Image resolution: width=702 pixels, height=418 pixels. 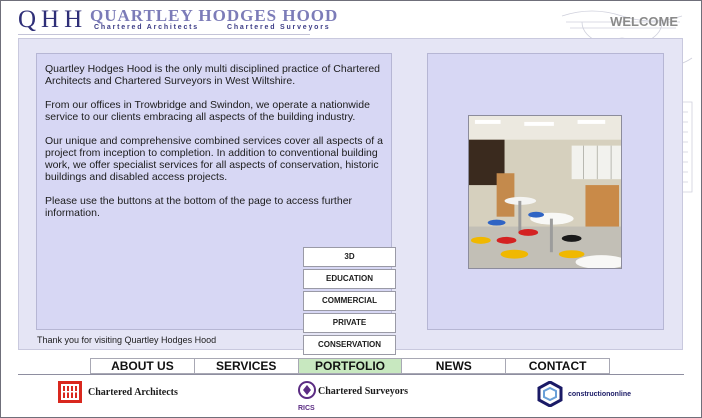 I want to click on portfolio-item-commercial: COMMERCIAL, so click(x=349, y=301).